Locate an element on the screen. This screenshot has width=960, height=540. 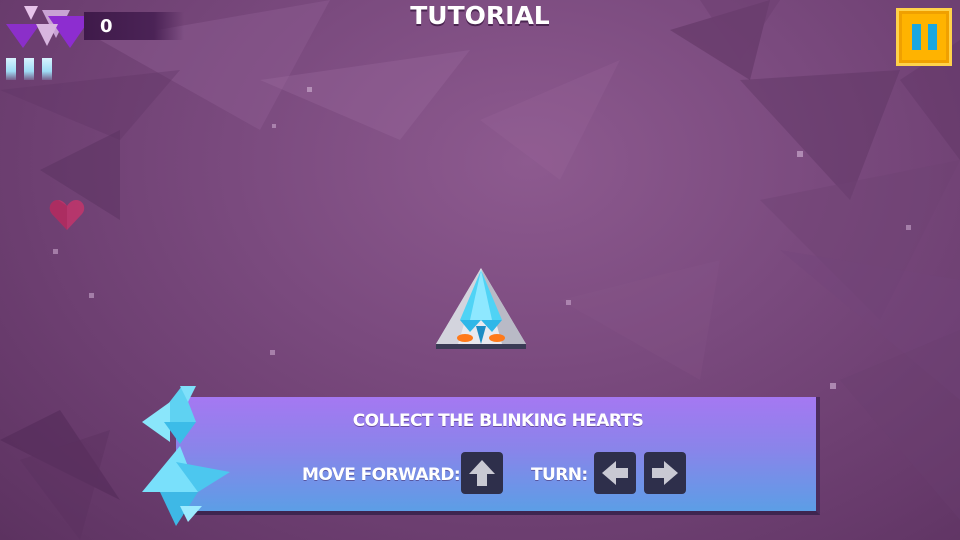
tutorial-message: COLLECT THE BLINKING HEARTS is located at coordinates (498, 421).